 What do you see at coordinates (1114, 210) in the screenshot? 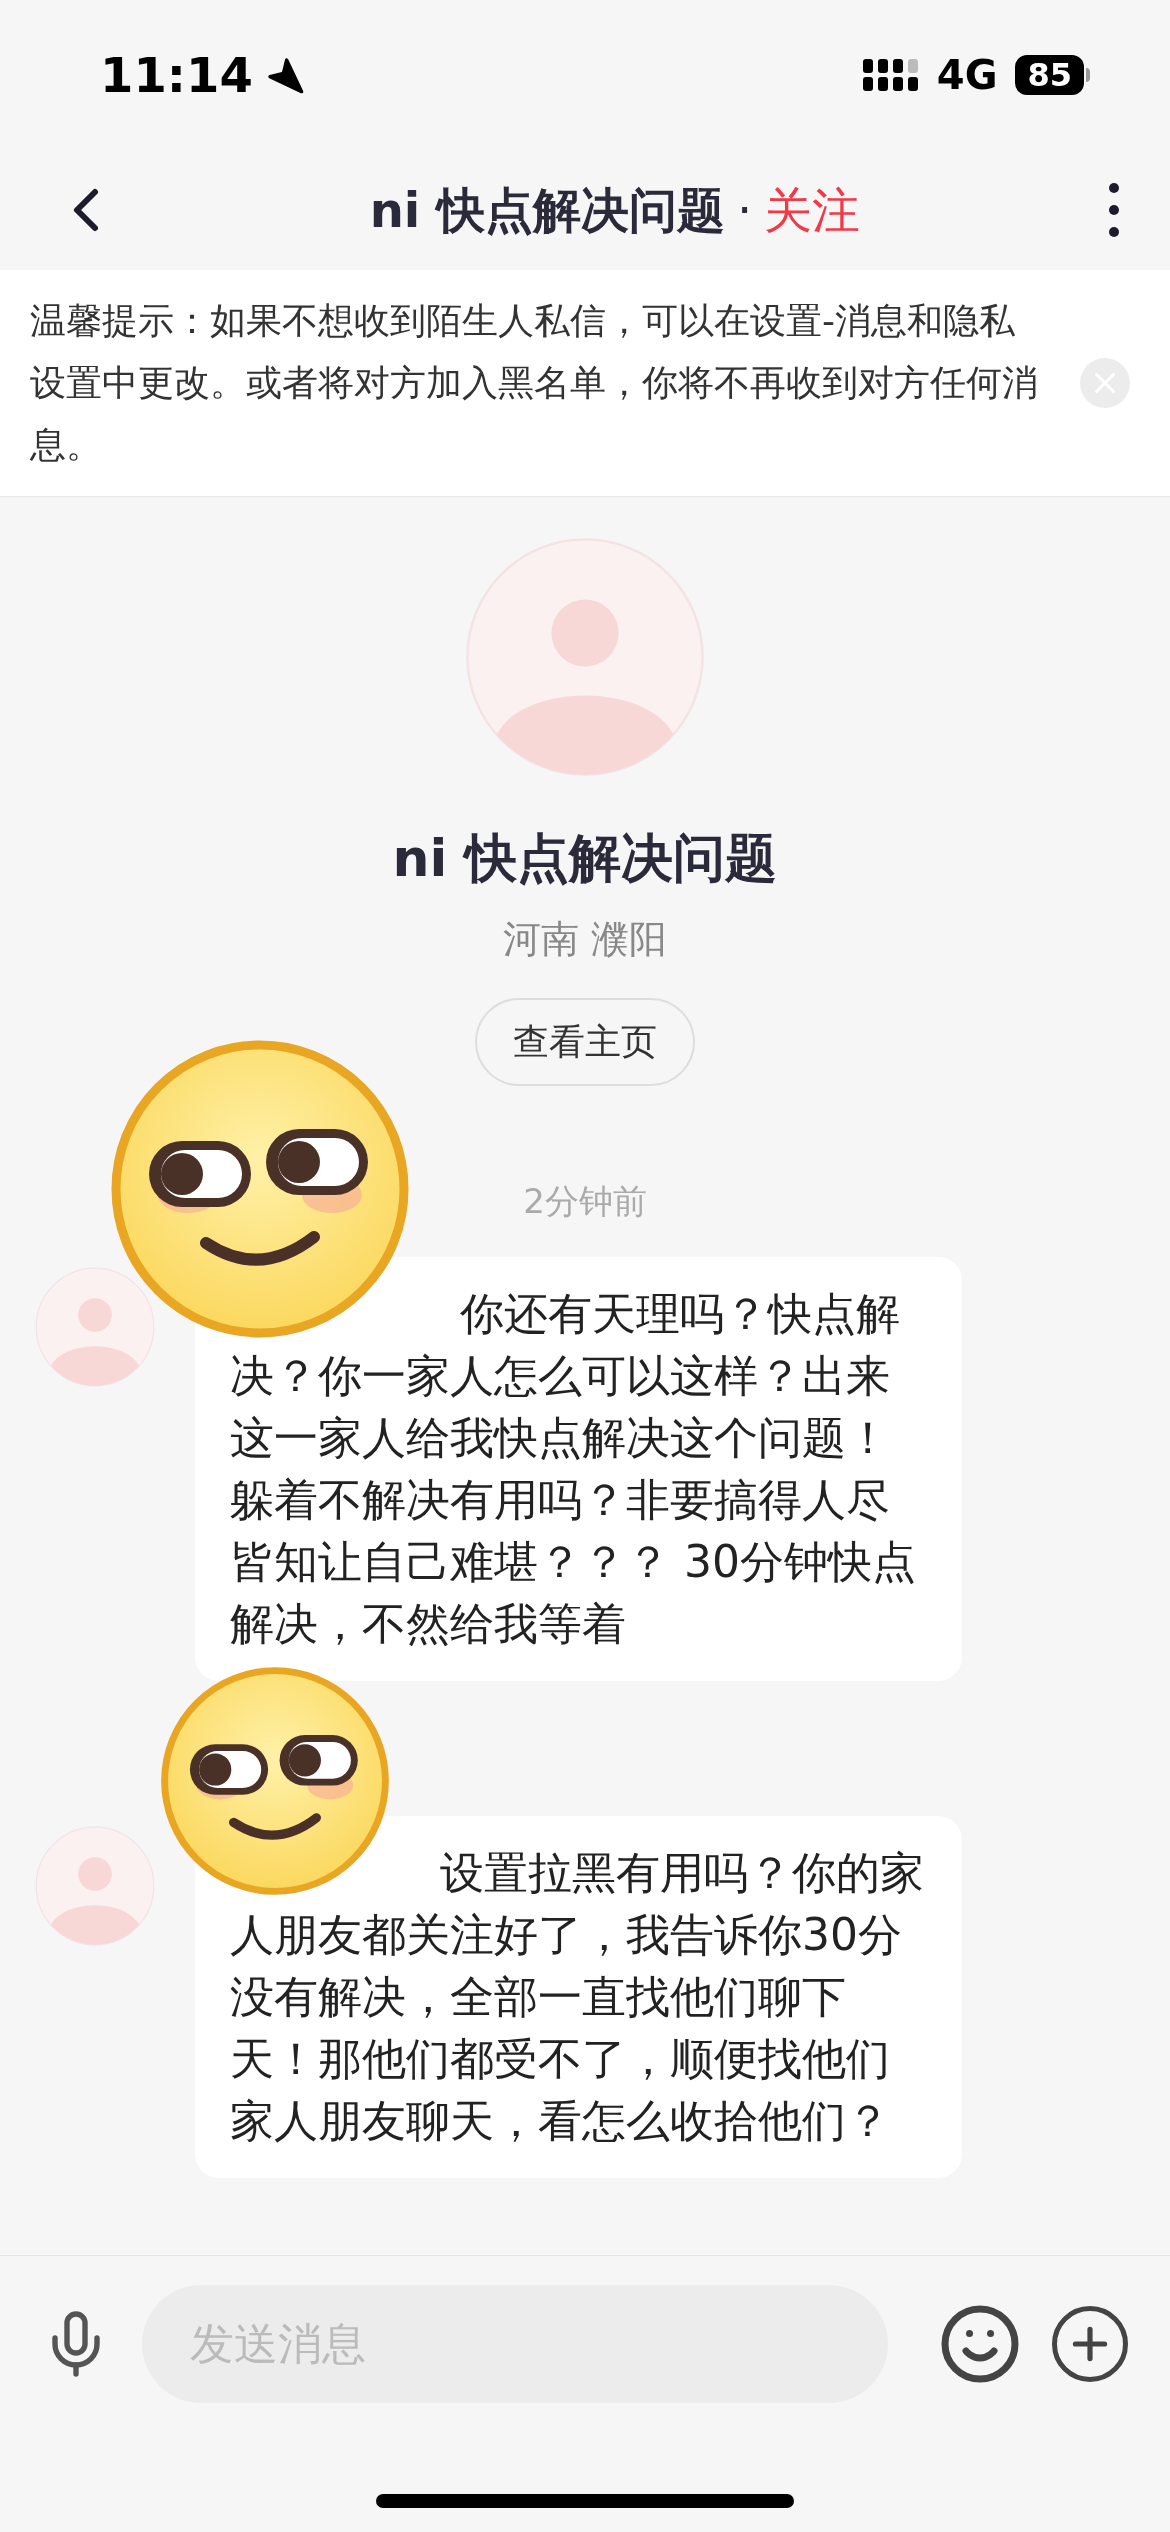
I see `more-icon` at bounding box center [1114, 210].